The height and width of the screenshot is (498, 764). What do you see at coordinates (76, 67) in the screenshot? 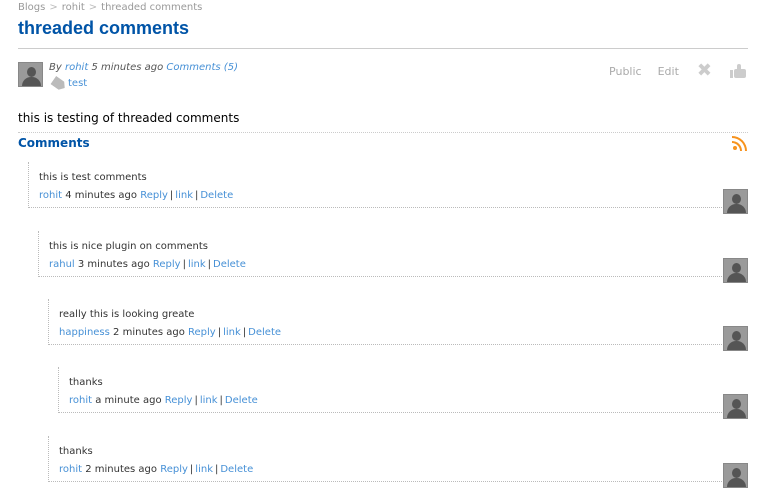
I see `author-link: rohit` at bounding box center [76, 67].